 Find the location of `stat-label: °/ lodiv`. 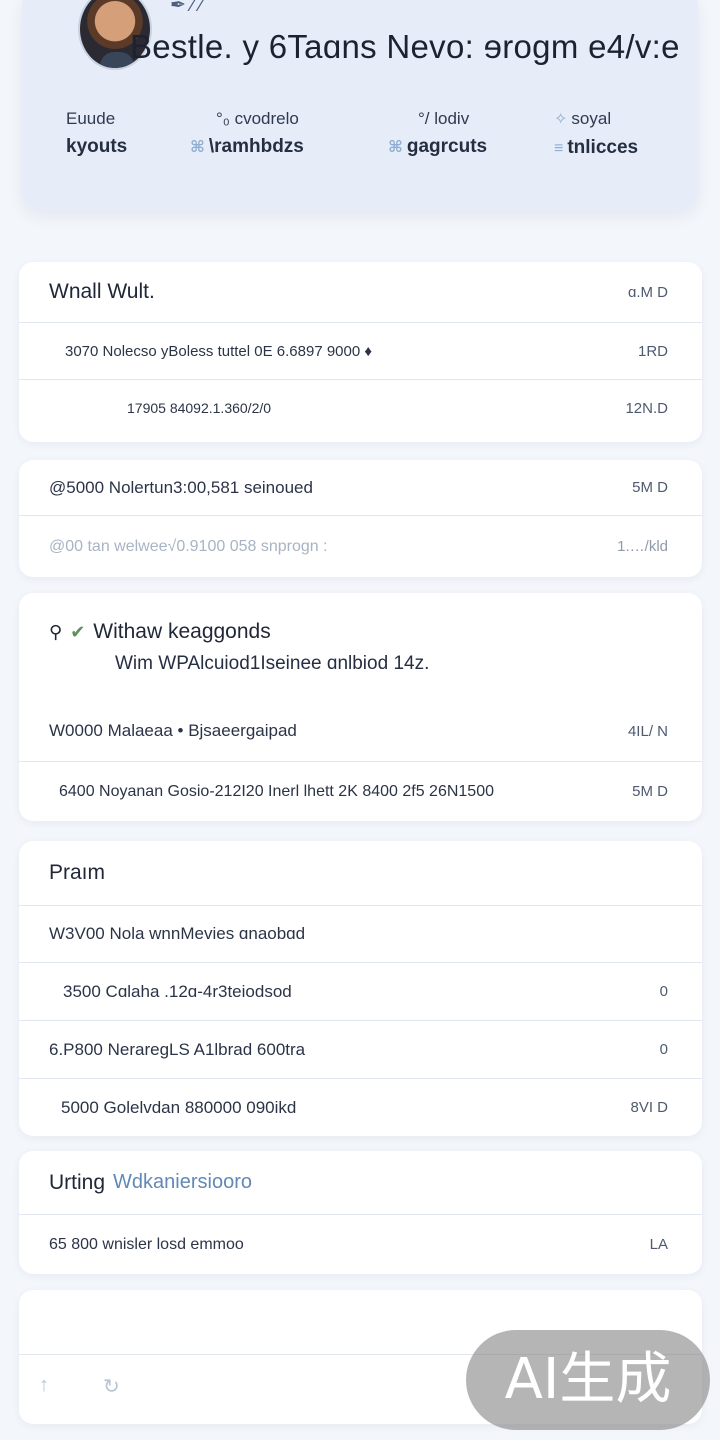

stat-label: °/ lodiv is located at coordinates (444, 118).